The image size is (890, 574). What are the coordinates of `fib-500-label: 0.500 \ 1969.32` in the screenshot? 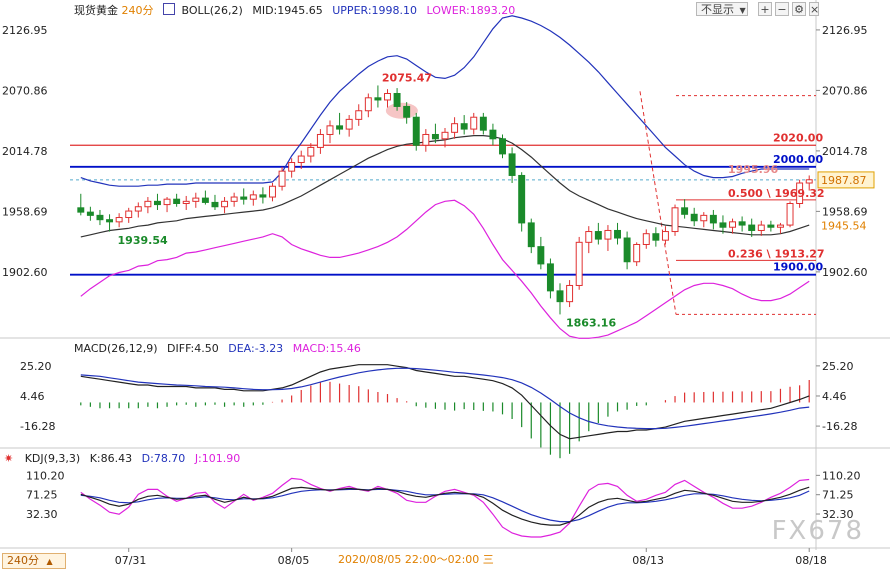 It's located at (776, 193).